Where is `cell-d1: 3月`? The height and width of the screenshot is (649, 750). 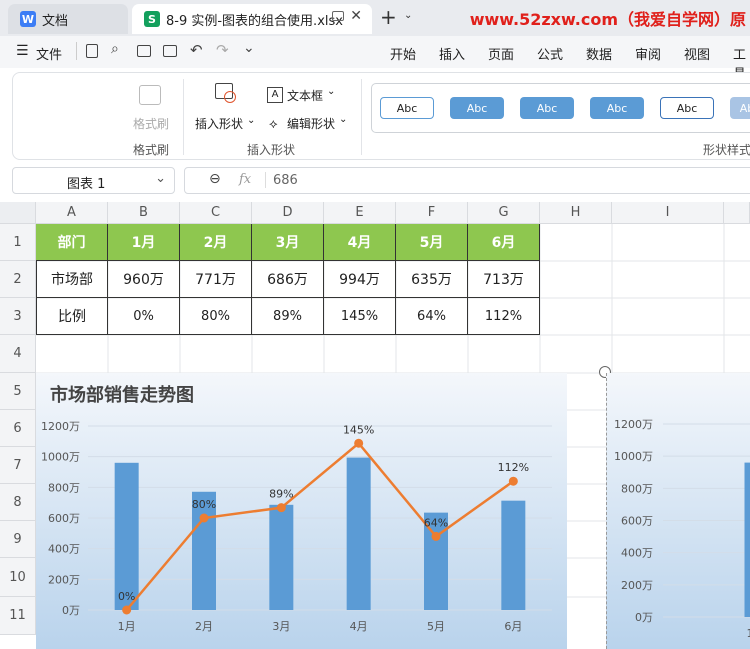
cell-d1: 3月 is located at coordinates (288, 242).